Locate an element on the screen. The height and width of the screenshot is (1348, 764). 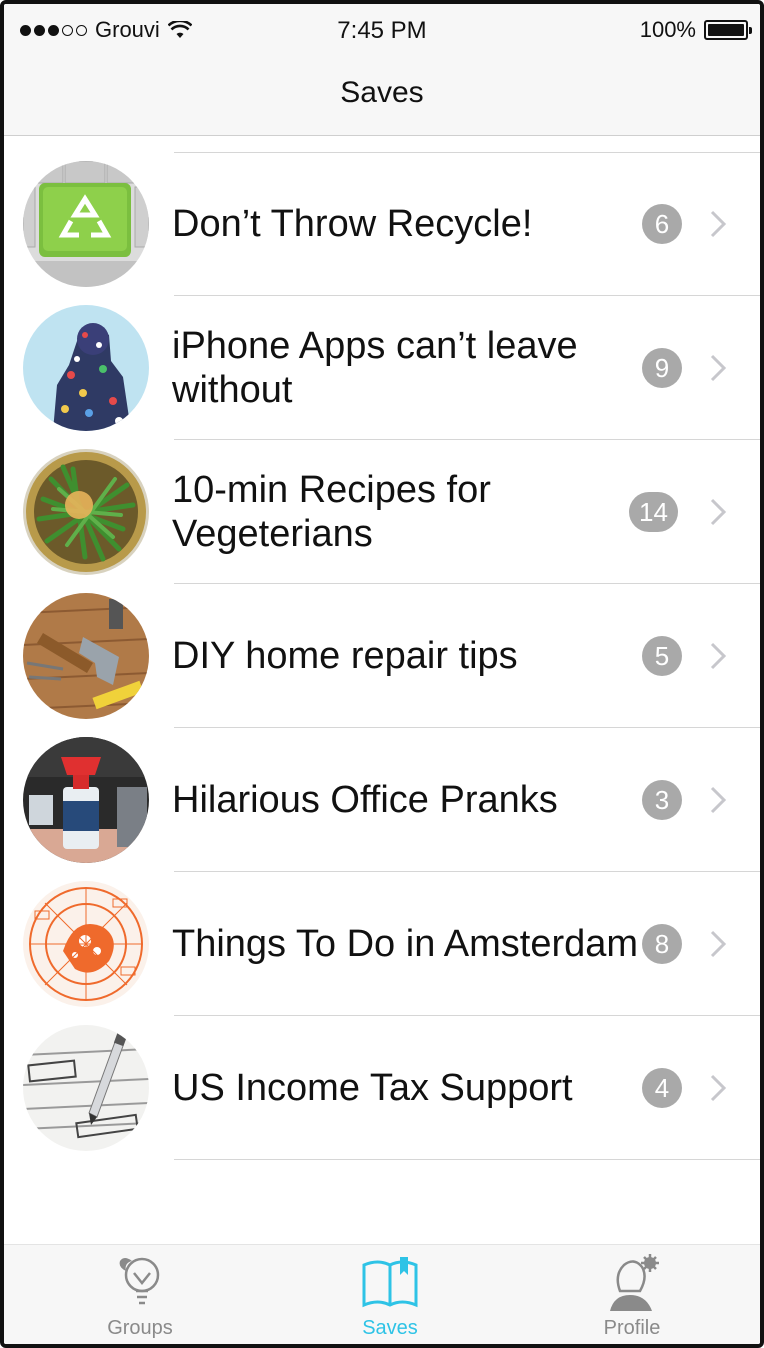
tab-bar: Groups Saves Profile is located at coordinates (382, 1294).